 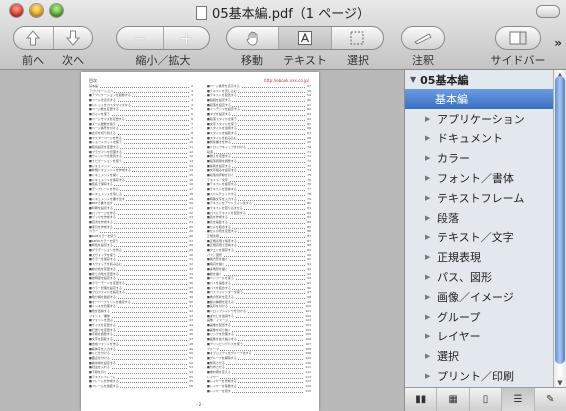 What do you see at coordinates (548, 11) in the screenshot?
I see `toolbar-toggle-button` at bounding box center [548, 11].